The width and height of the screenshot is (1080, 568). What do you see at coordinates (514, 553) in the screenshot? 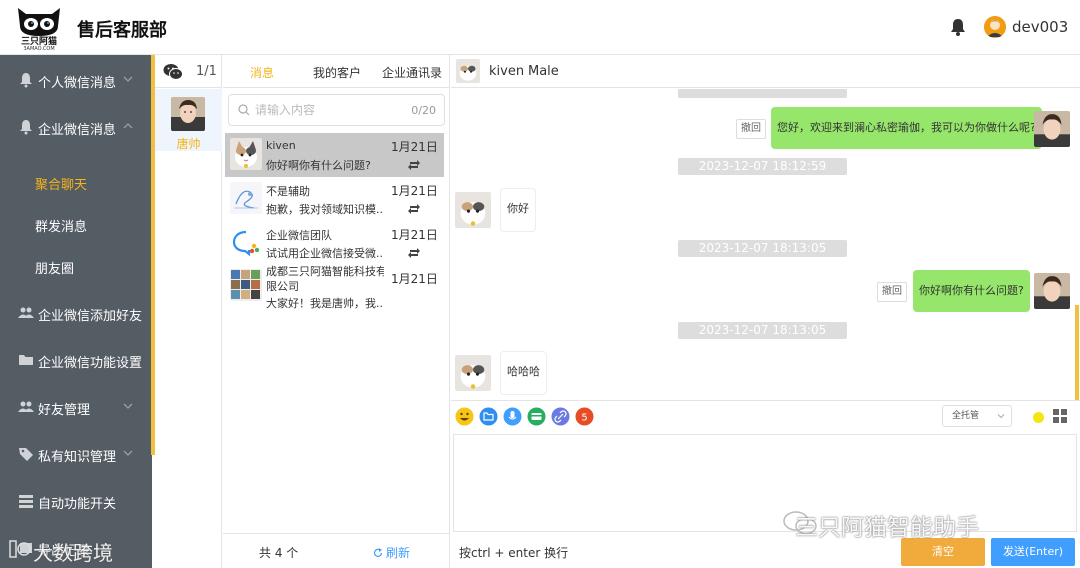
I see `newline-hint: 按ctrl + enter 换行` at bounding box center [514, 553].